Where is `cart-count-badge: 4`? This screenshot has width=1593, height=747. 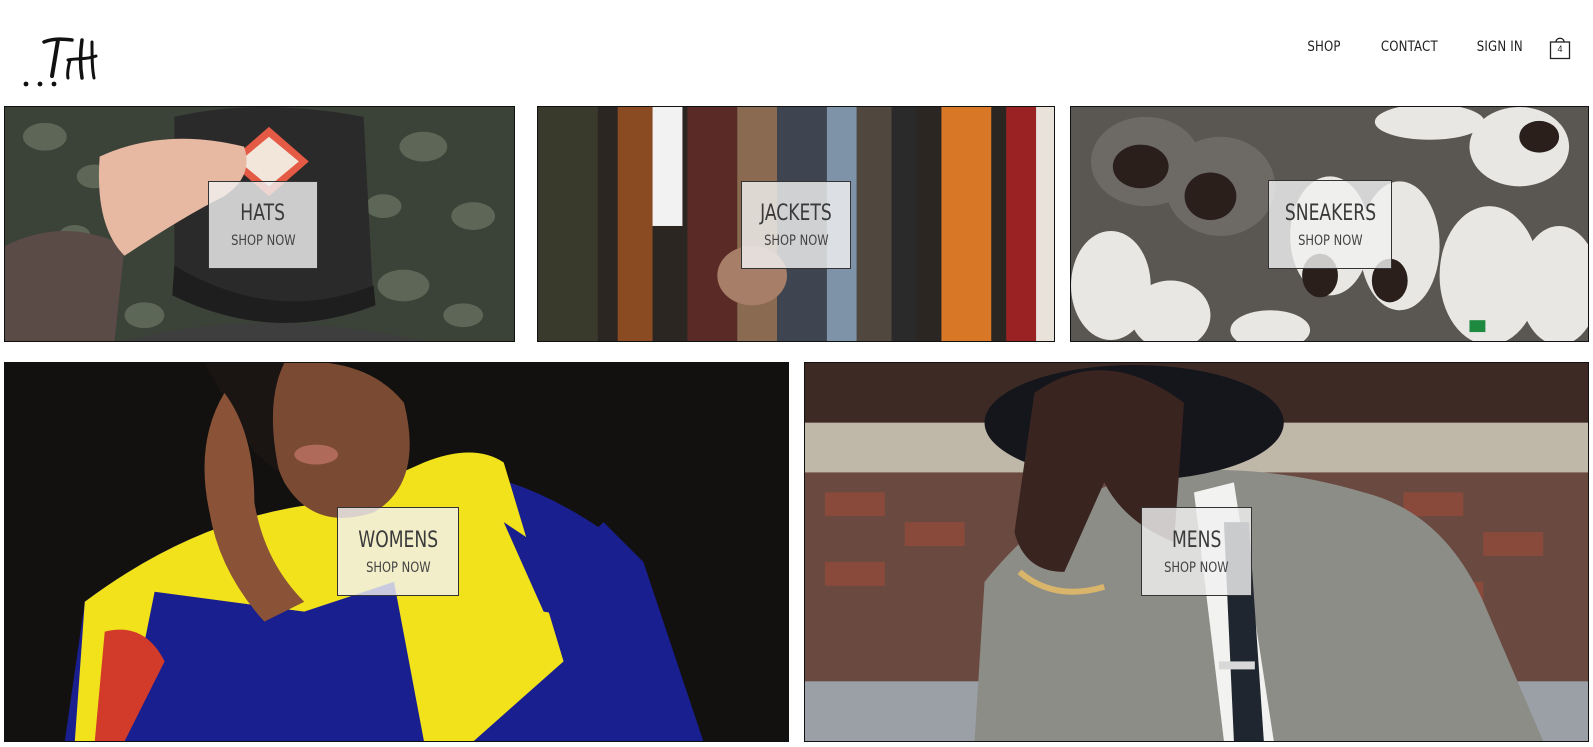
cart-count-badge: 4 is located at coordinates (1560, 49).